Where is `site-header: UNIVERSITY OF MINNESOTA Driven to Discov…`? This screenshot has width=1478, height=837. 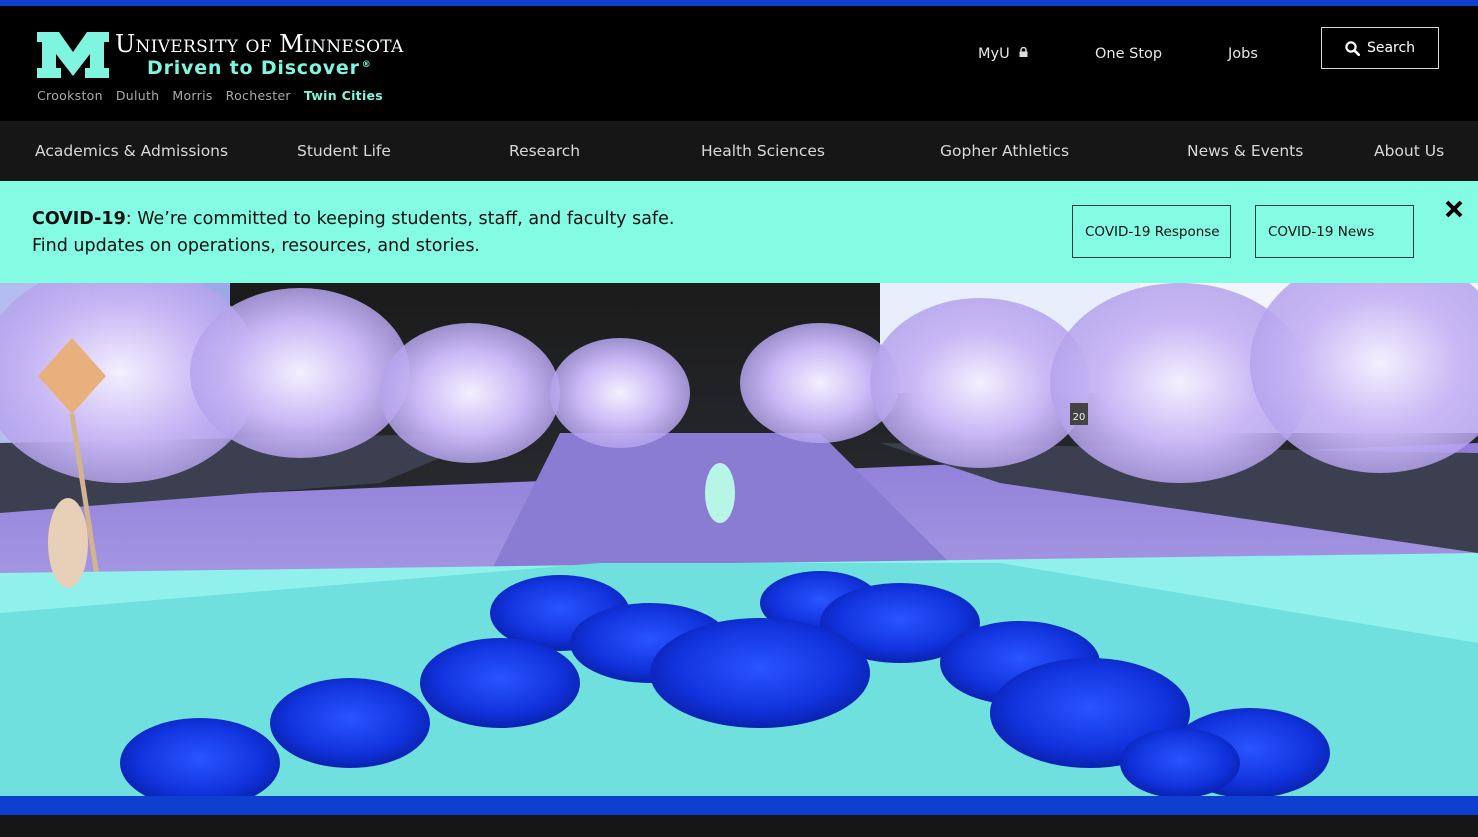
site-header: UNIVERSITY OF MINNESOTA Driven to Discov… is located at coordinates (739, 63).